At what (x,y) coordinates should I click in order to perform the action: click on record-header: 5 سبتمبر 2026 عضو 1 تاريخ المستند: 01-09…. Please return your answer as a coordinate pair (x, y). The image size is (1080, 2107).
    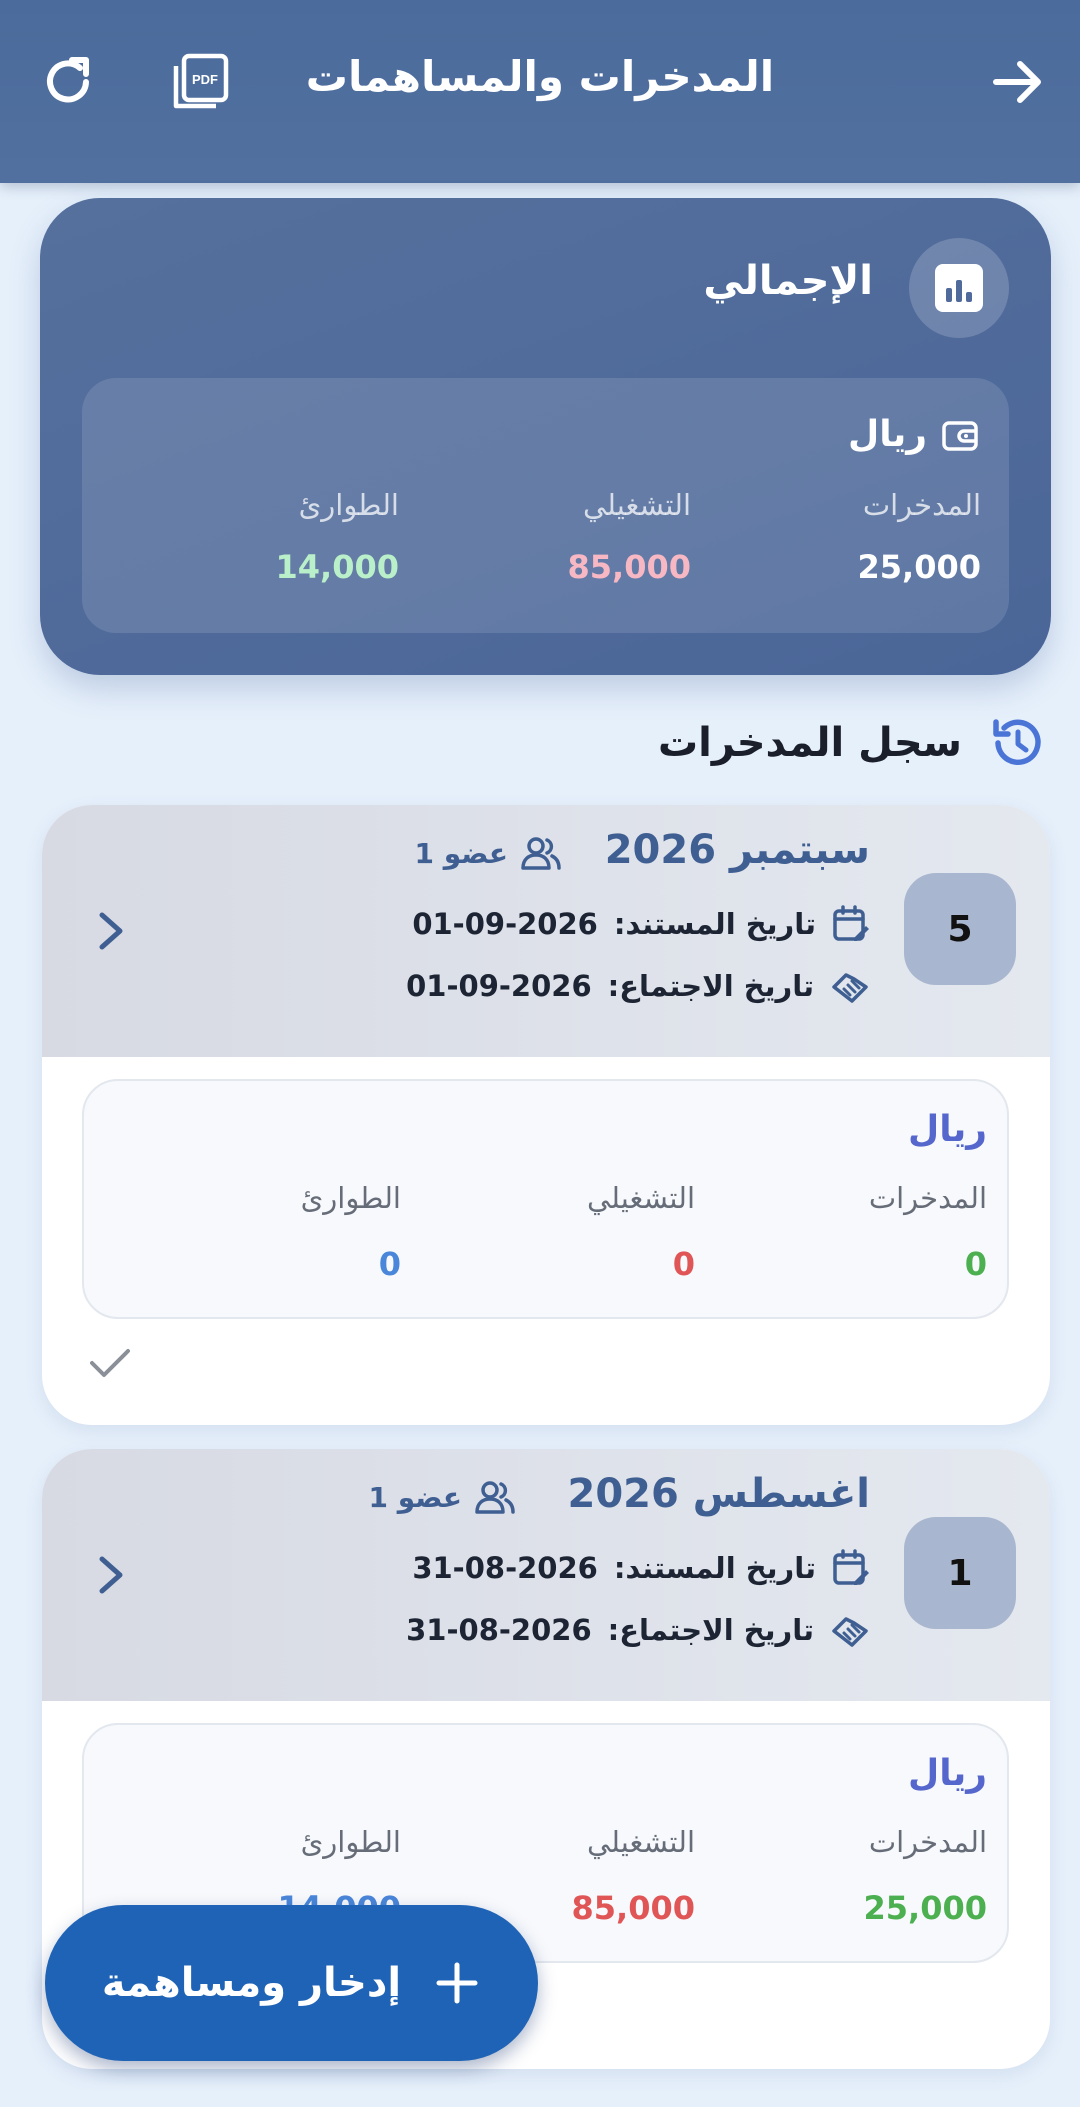
    Looking at the image, I should click on (546, 931).